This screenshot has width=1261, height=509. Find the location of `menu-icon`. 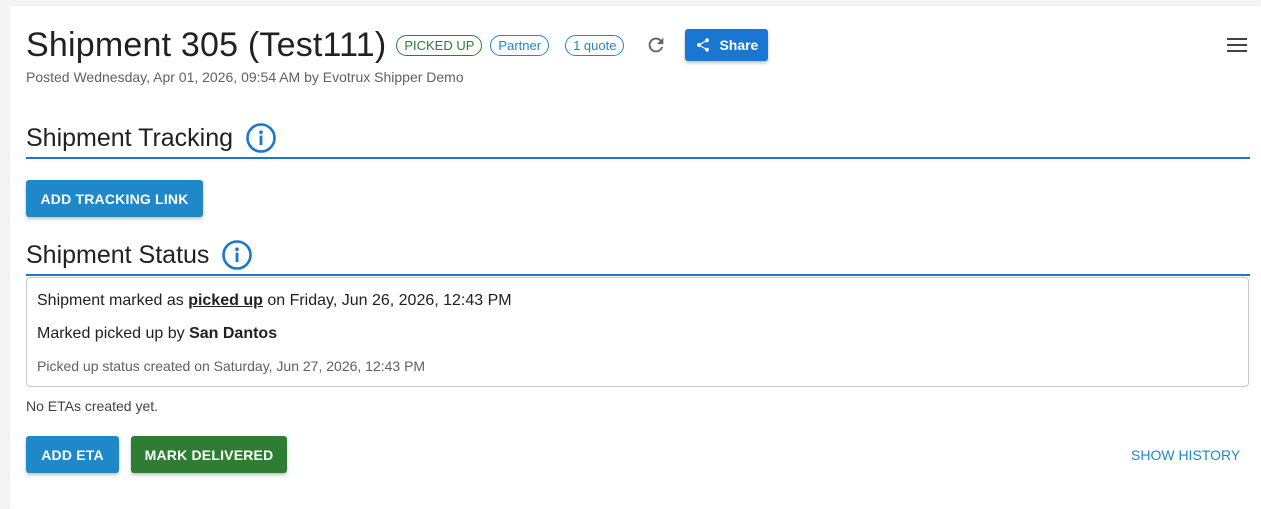

menu-icon is located at coordinates (1237, 45).